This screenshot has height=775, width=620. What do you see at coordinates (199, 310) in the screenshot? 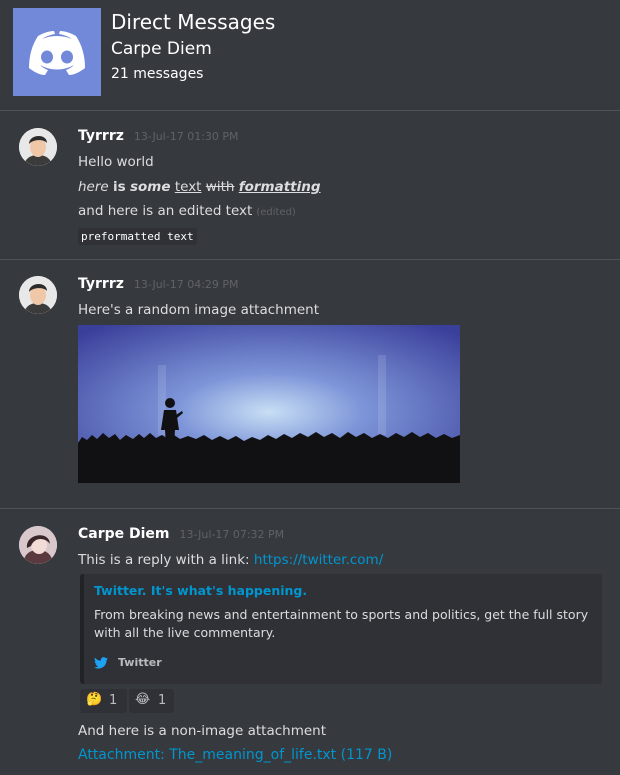
I see `message-text: Here's a random image attachment` at bounding box center [199, 310].